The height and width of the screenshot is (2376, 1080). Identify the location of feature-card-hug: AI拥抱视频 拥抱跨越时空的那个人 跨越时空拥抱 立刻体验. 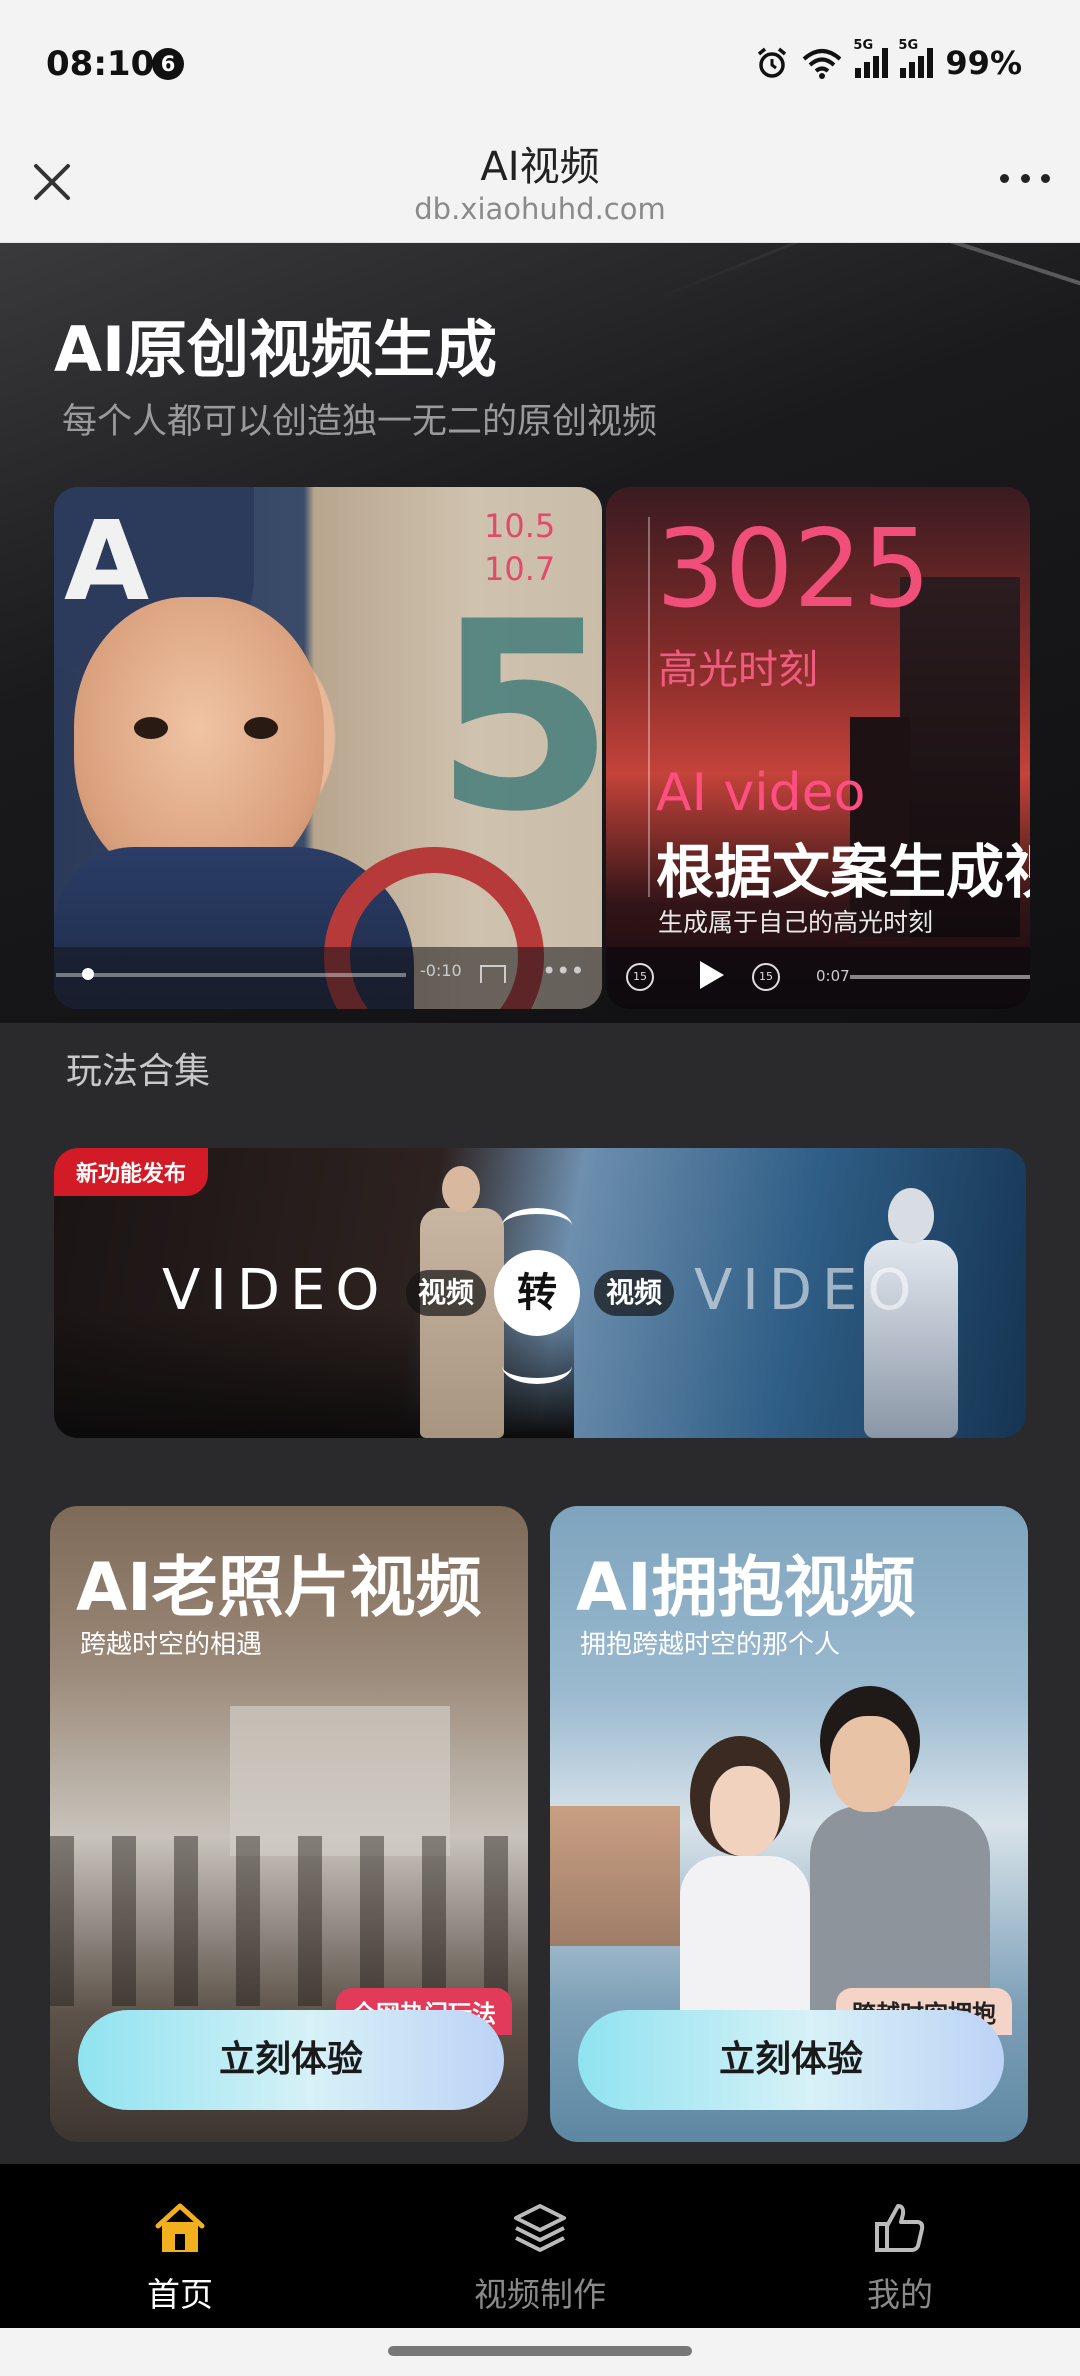
(789, 1824).